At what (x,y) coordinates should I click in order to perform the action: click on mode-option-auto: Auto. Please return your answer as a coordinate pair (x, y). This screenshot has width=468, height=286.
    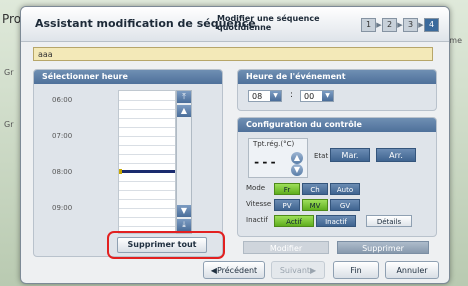
    Looking at the image, I should click on (345, 189).